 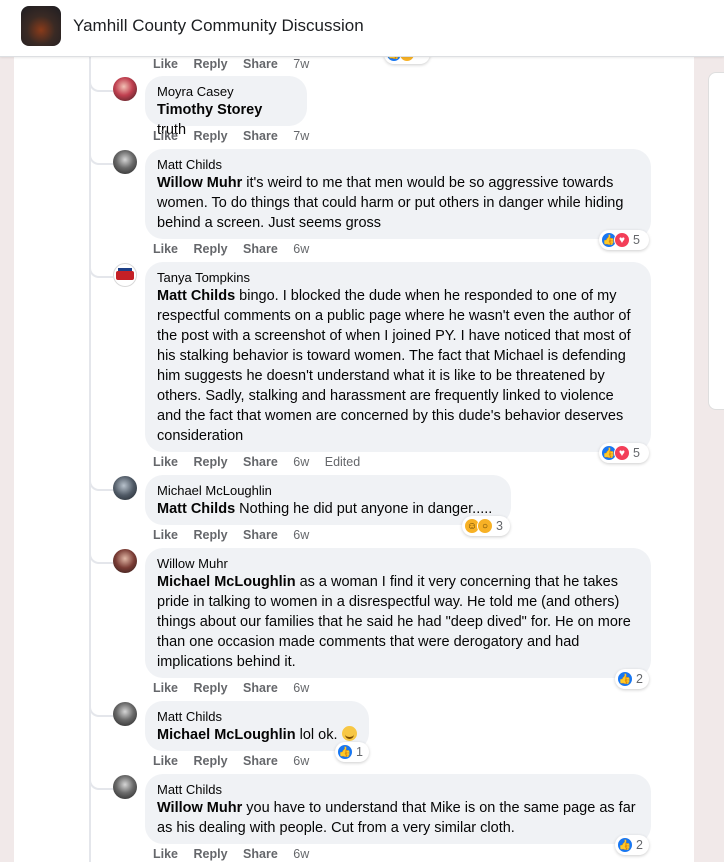 I want to click on wow-icon: ○, so click(x=485, y=526).